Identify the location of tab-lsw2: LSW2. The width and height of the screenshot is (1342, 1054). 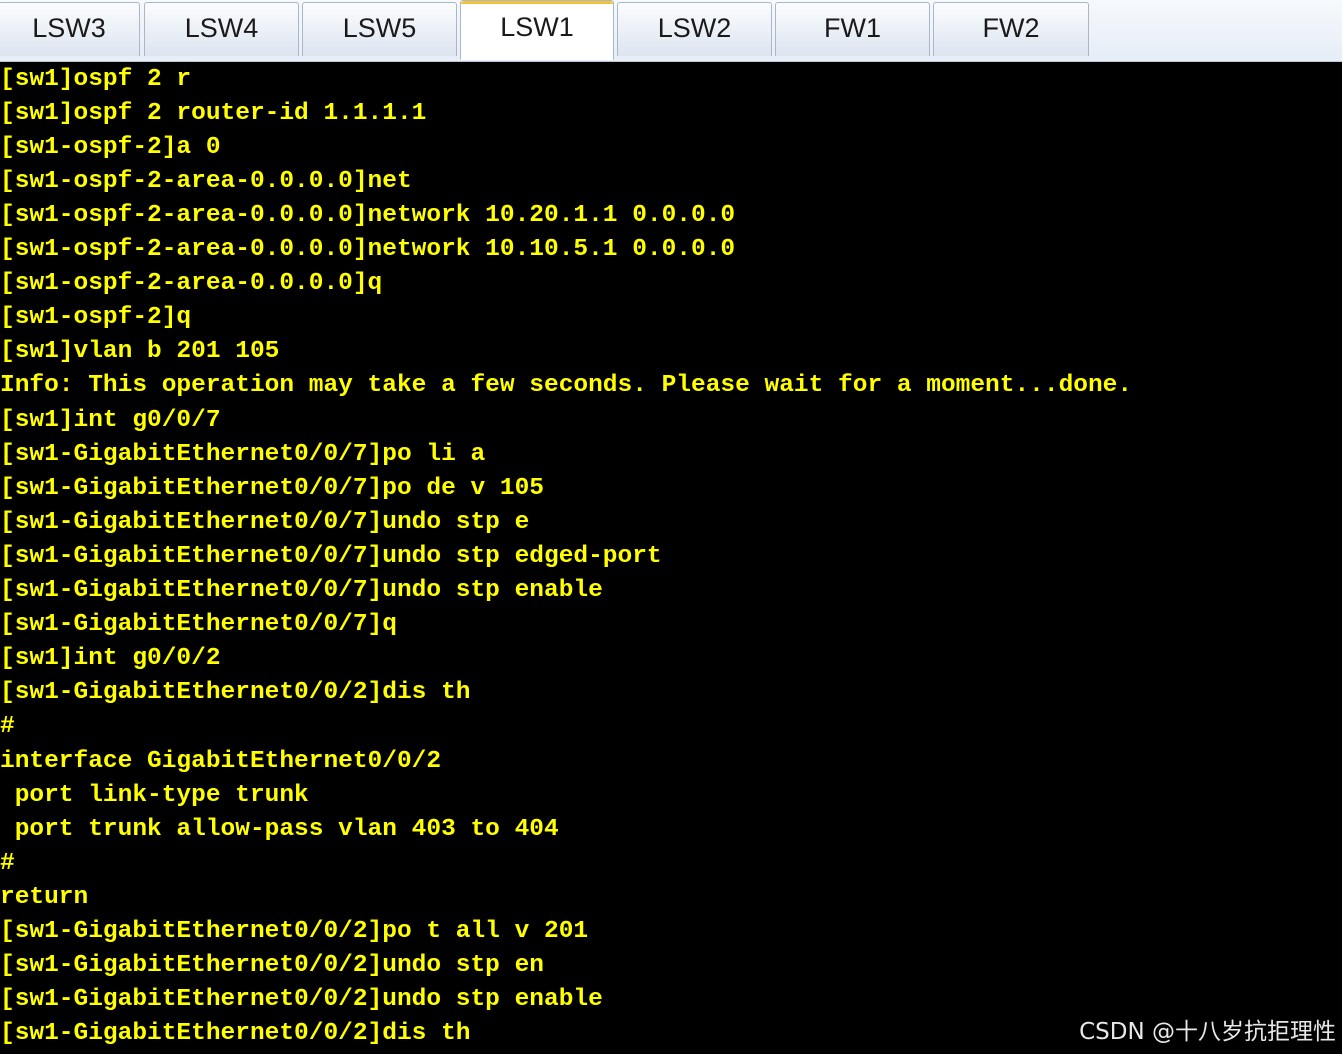
(694, 29).